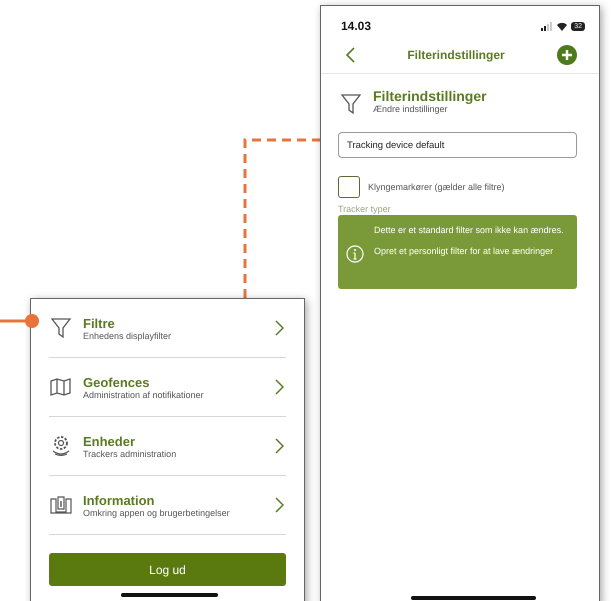  I want to click on gear-icon, so click(61, 446).